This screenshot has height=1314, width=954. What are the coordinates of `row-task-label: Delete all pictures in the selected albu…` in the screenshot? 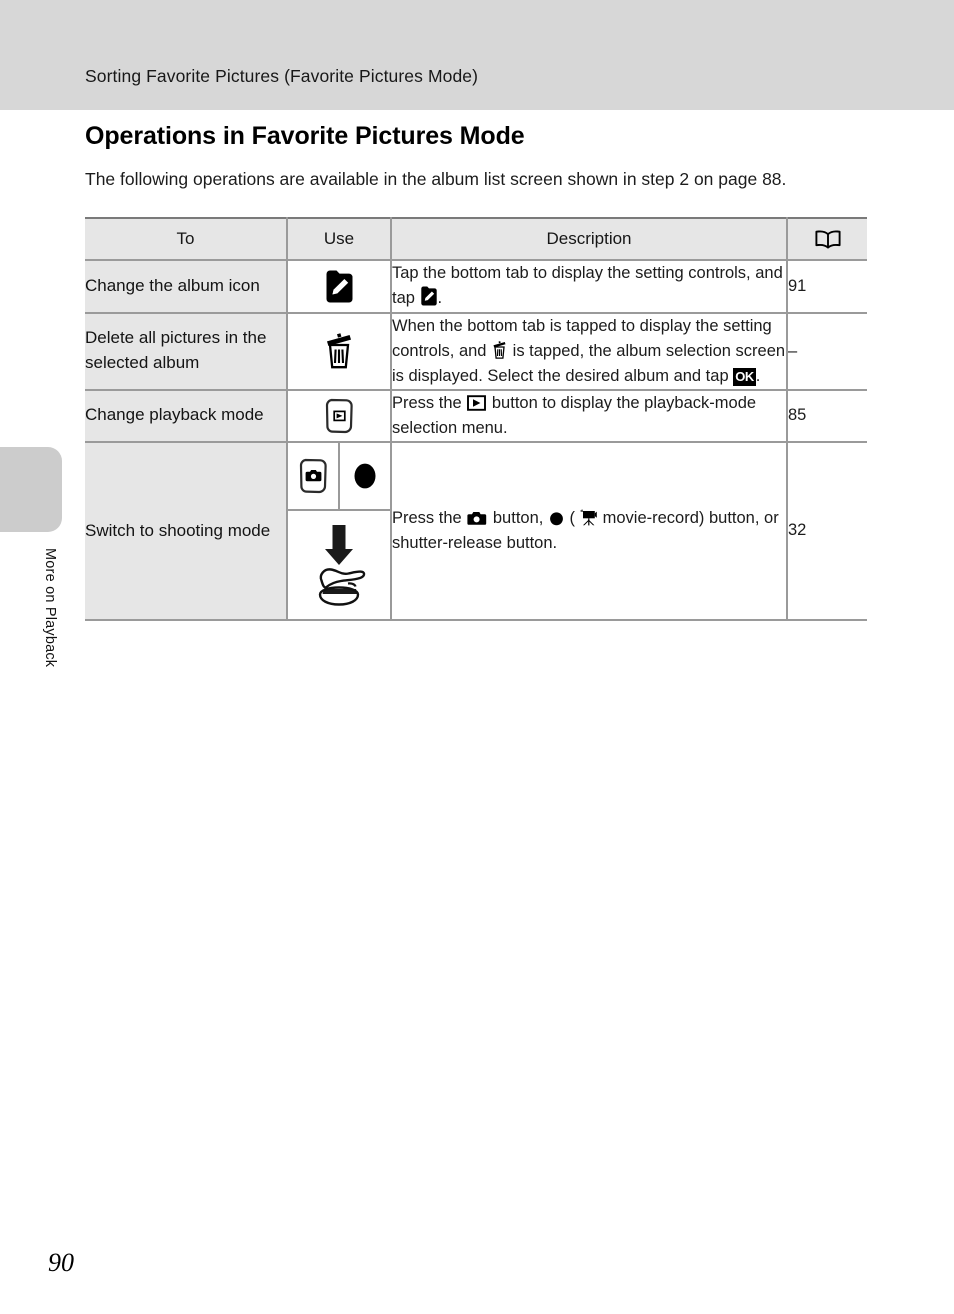 It's located at (186, 351).